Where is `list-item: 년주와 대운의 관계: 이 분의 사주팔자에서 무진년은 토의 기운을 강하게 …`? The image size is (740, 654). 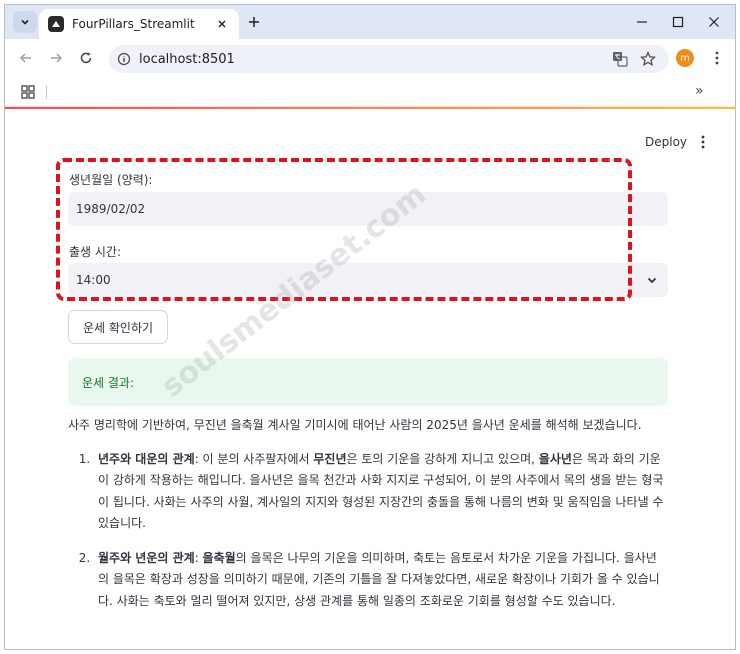
list-item: 년주와 대운의 관계: 이 분의 사주팔자에서 무진년은 토의 기운을 강하게 … is located at coordinates (379, 492).